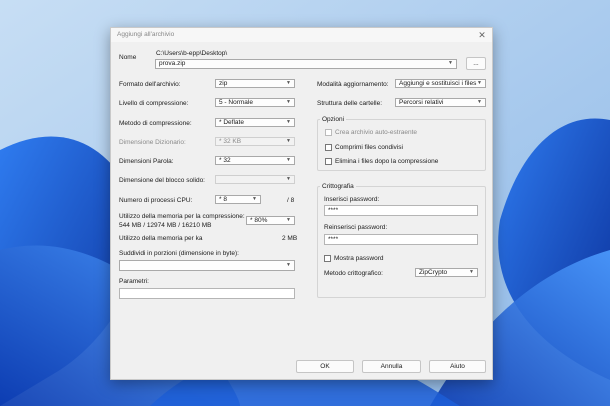  I want to click on sfx-checkbox, so click(328, 132).